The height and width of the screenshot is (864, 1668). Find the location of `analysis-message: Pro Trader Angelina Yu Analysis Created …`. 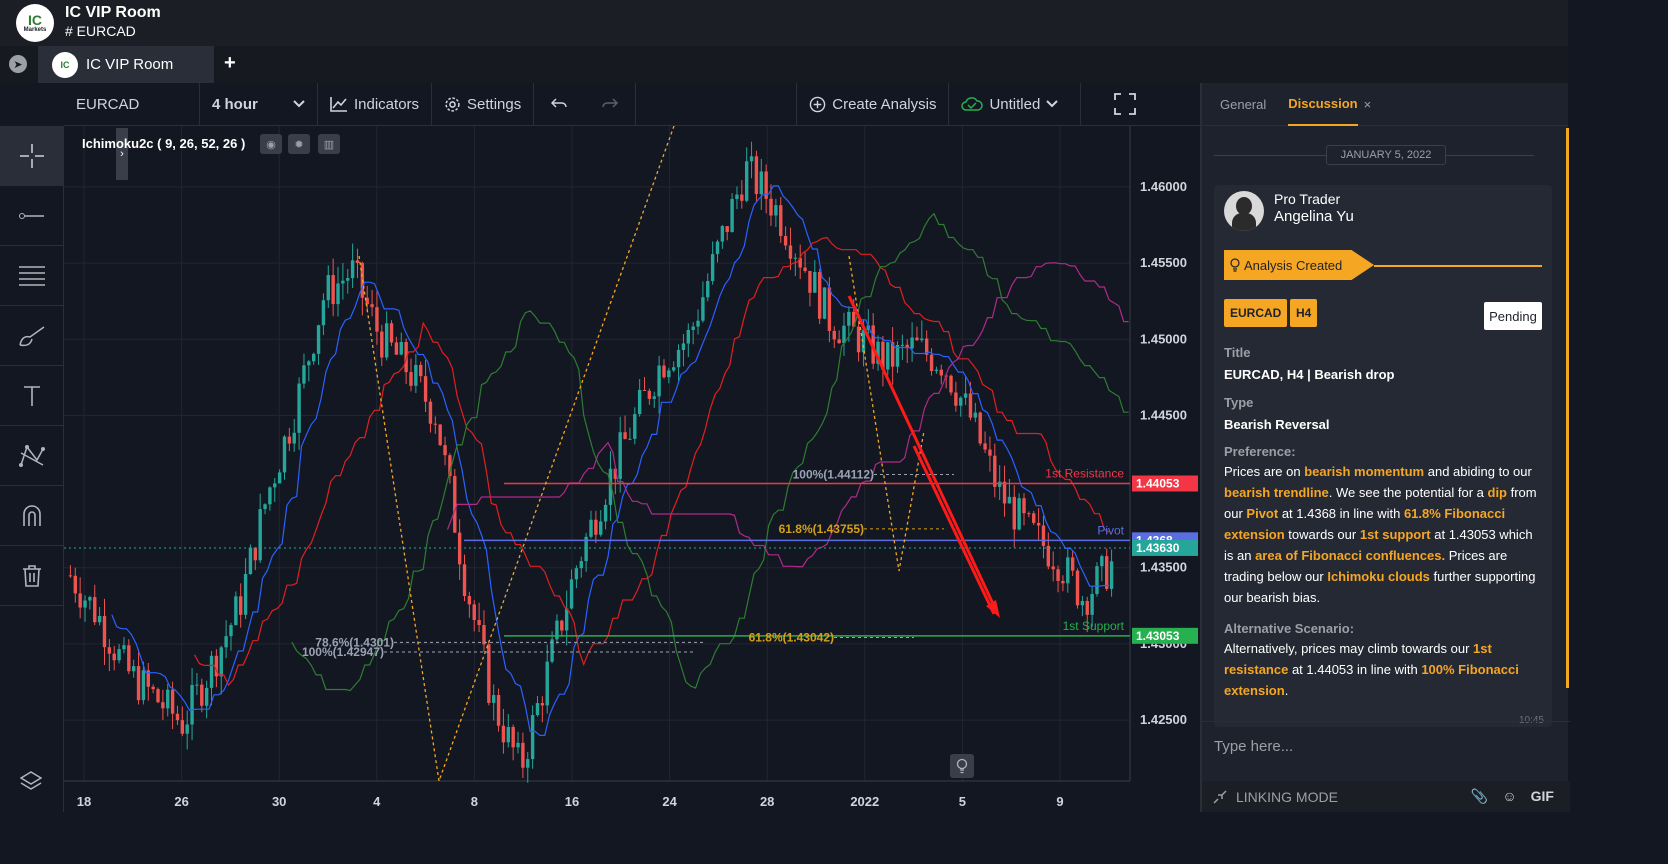

analysis-message: Pro Trader Angelina Yu Analysis Created … is located at coordinates (1383, 456).